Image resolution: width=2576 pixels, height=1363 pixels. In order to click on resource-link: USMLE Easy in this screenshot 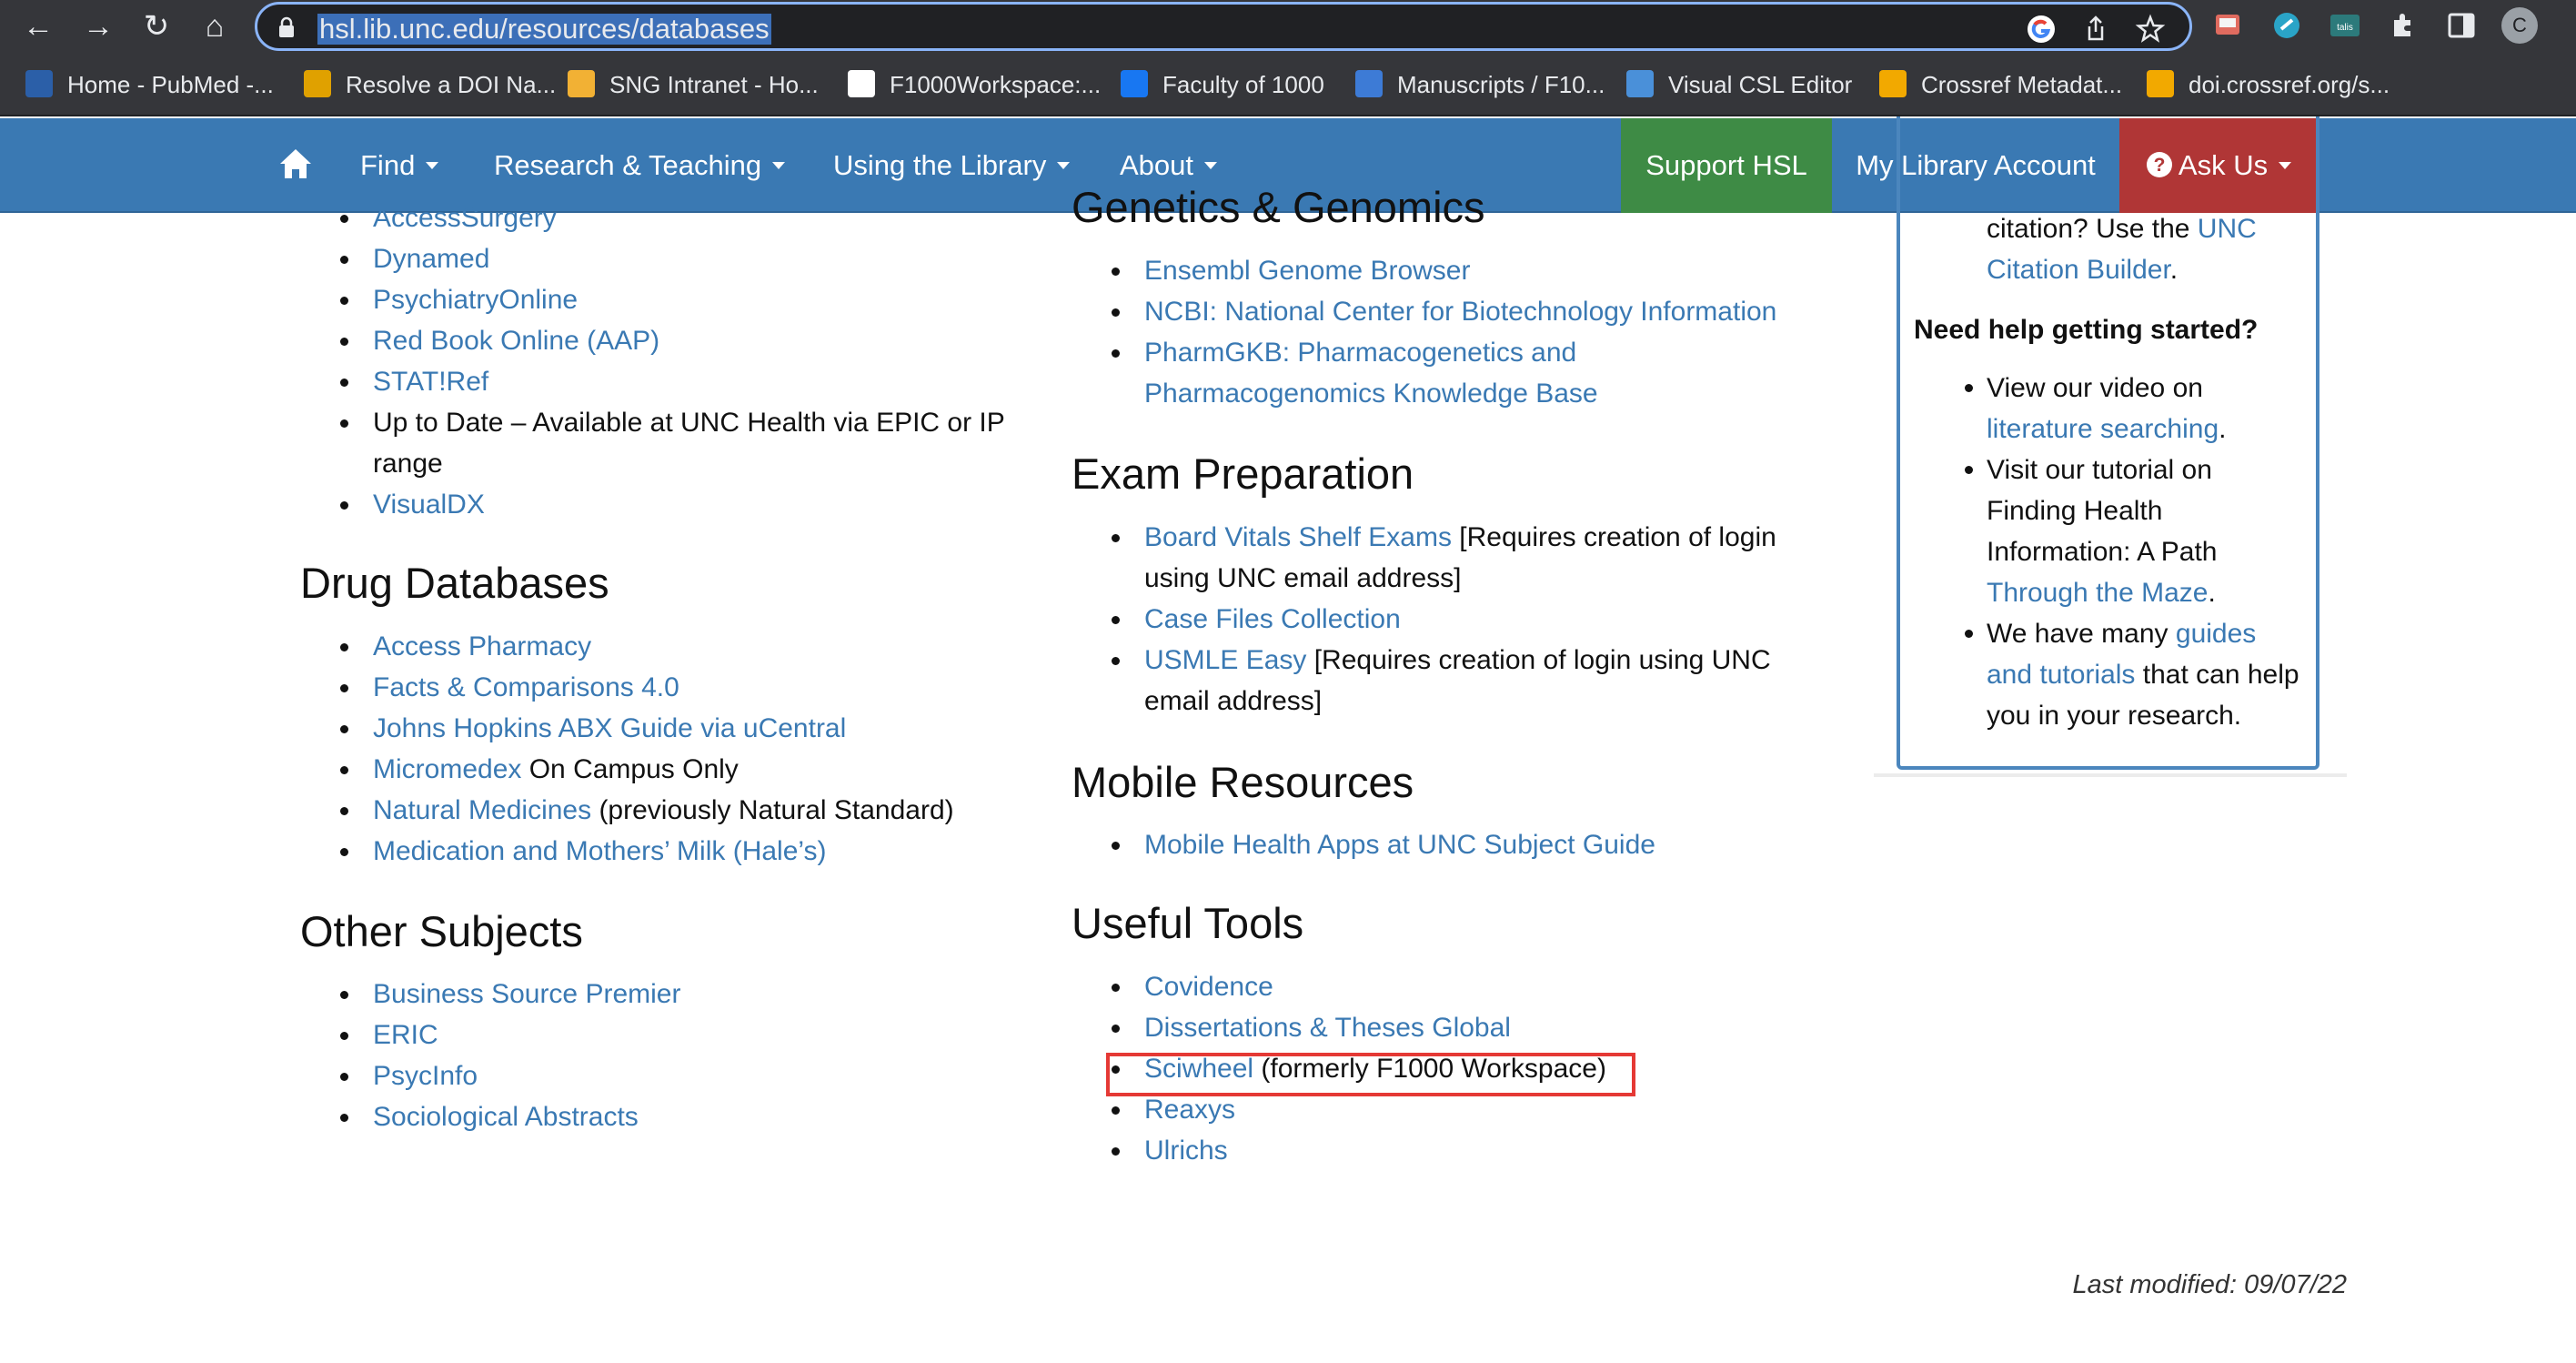, I will do `click(1225, 660)`.